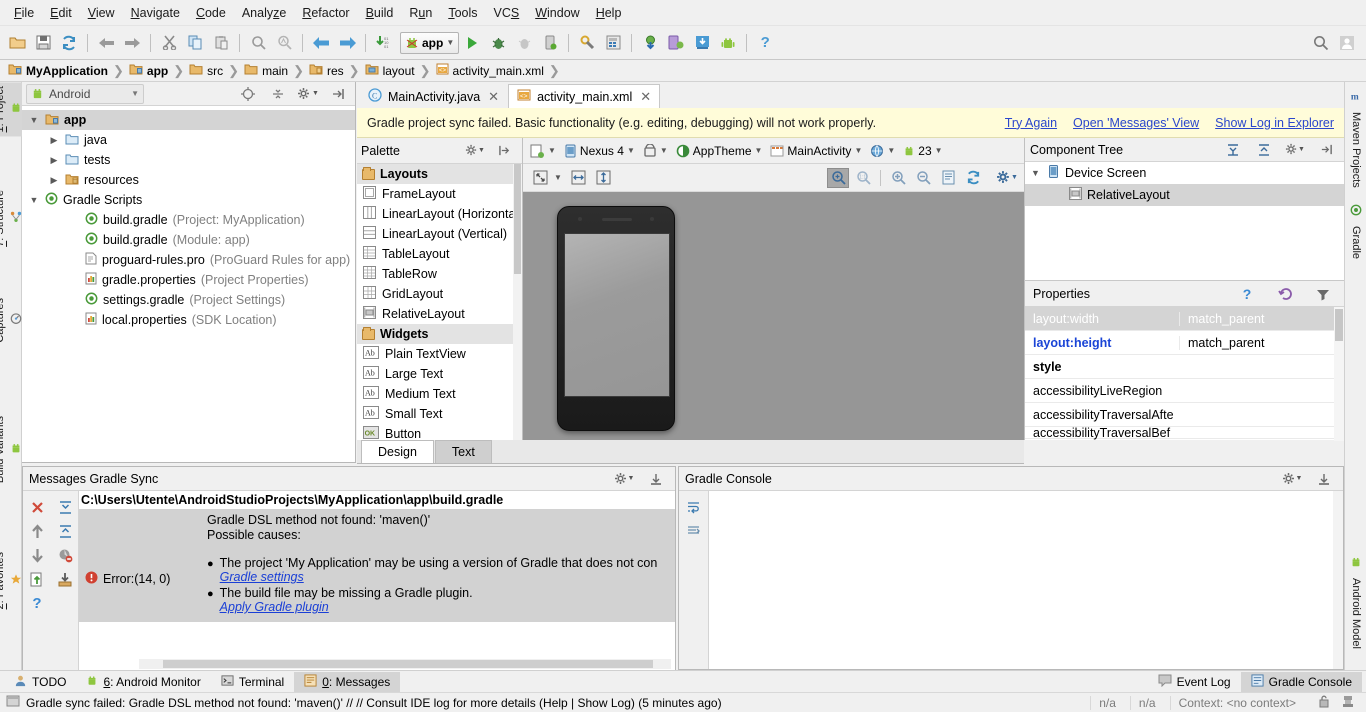 The width and height of the screenshot is (1366, 712). Describe the element at coordinates (1136, 123) in the screenshot. I see `open-messages-view-link: Open 'Messages' View` at that location.